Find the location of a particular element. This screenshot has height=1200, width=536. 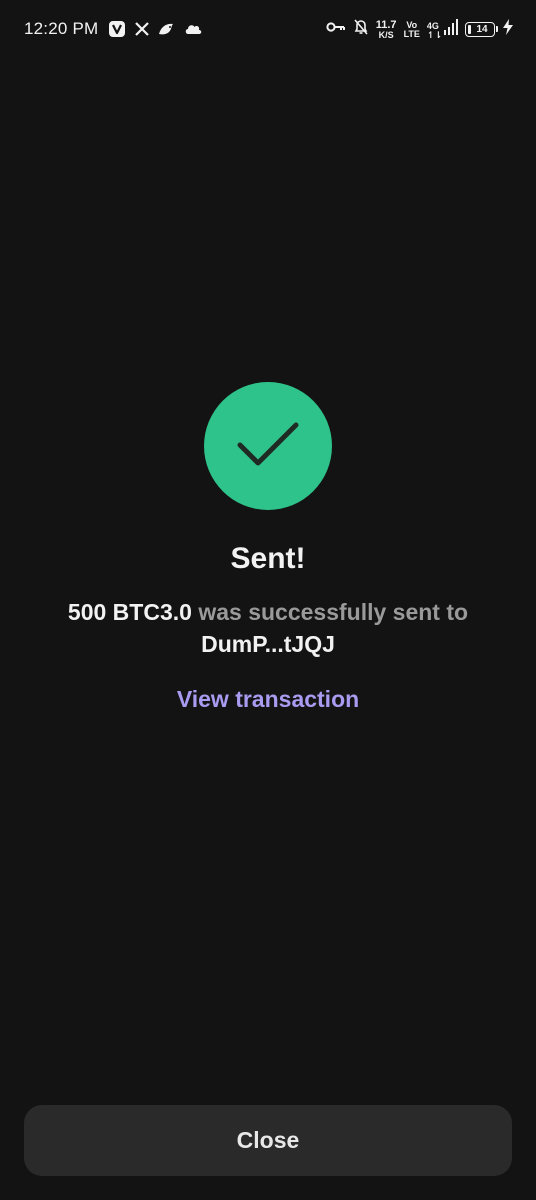

bell-off-icon is located at coordinates (361, 29).